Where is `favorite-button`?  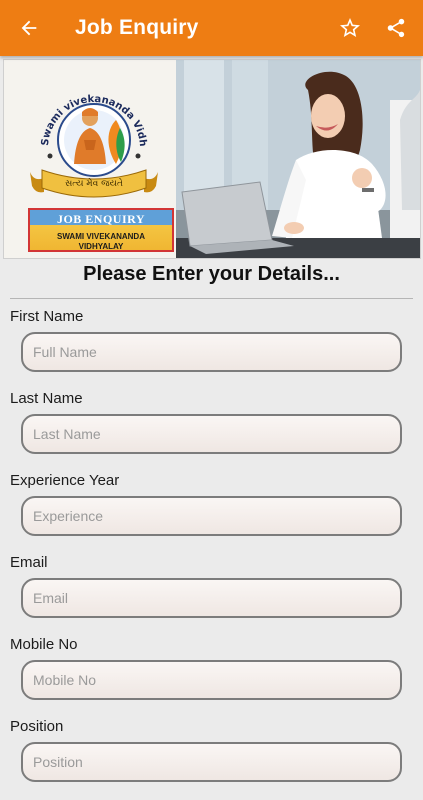
favorite-button is located at coordinates (350, 28).